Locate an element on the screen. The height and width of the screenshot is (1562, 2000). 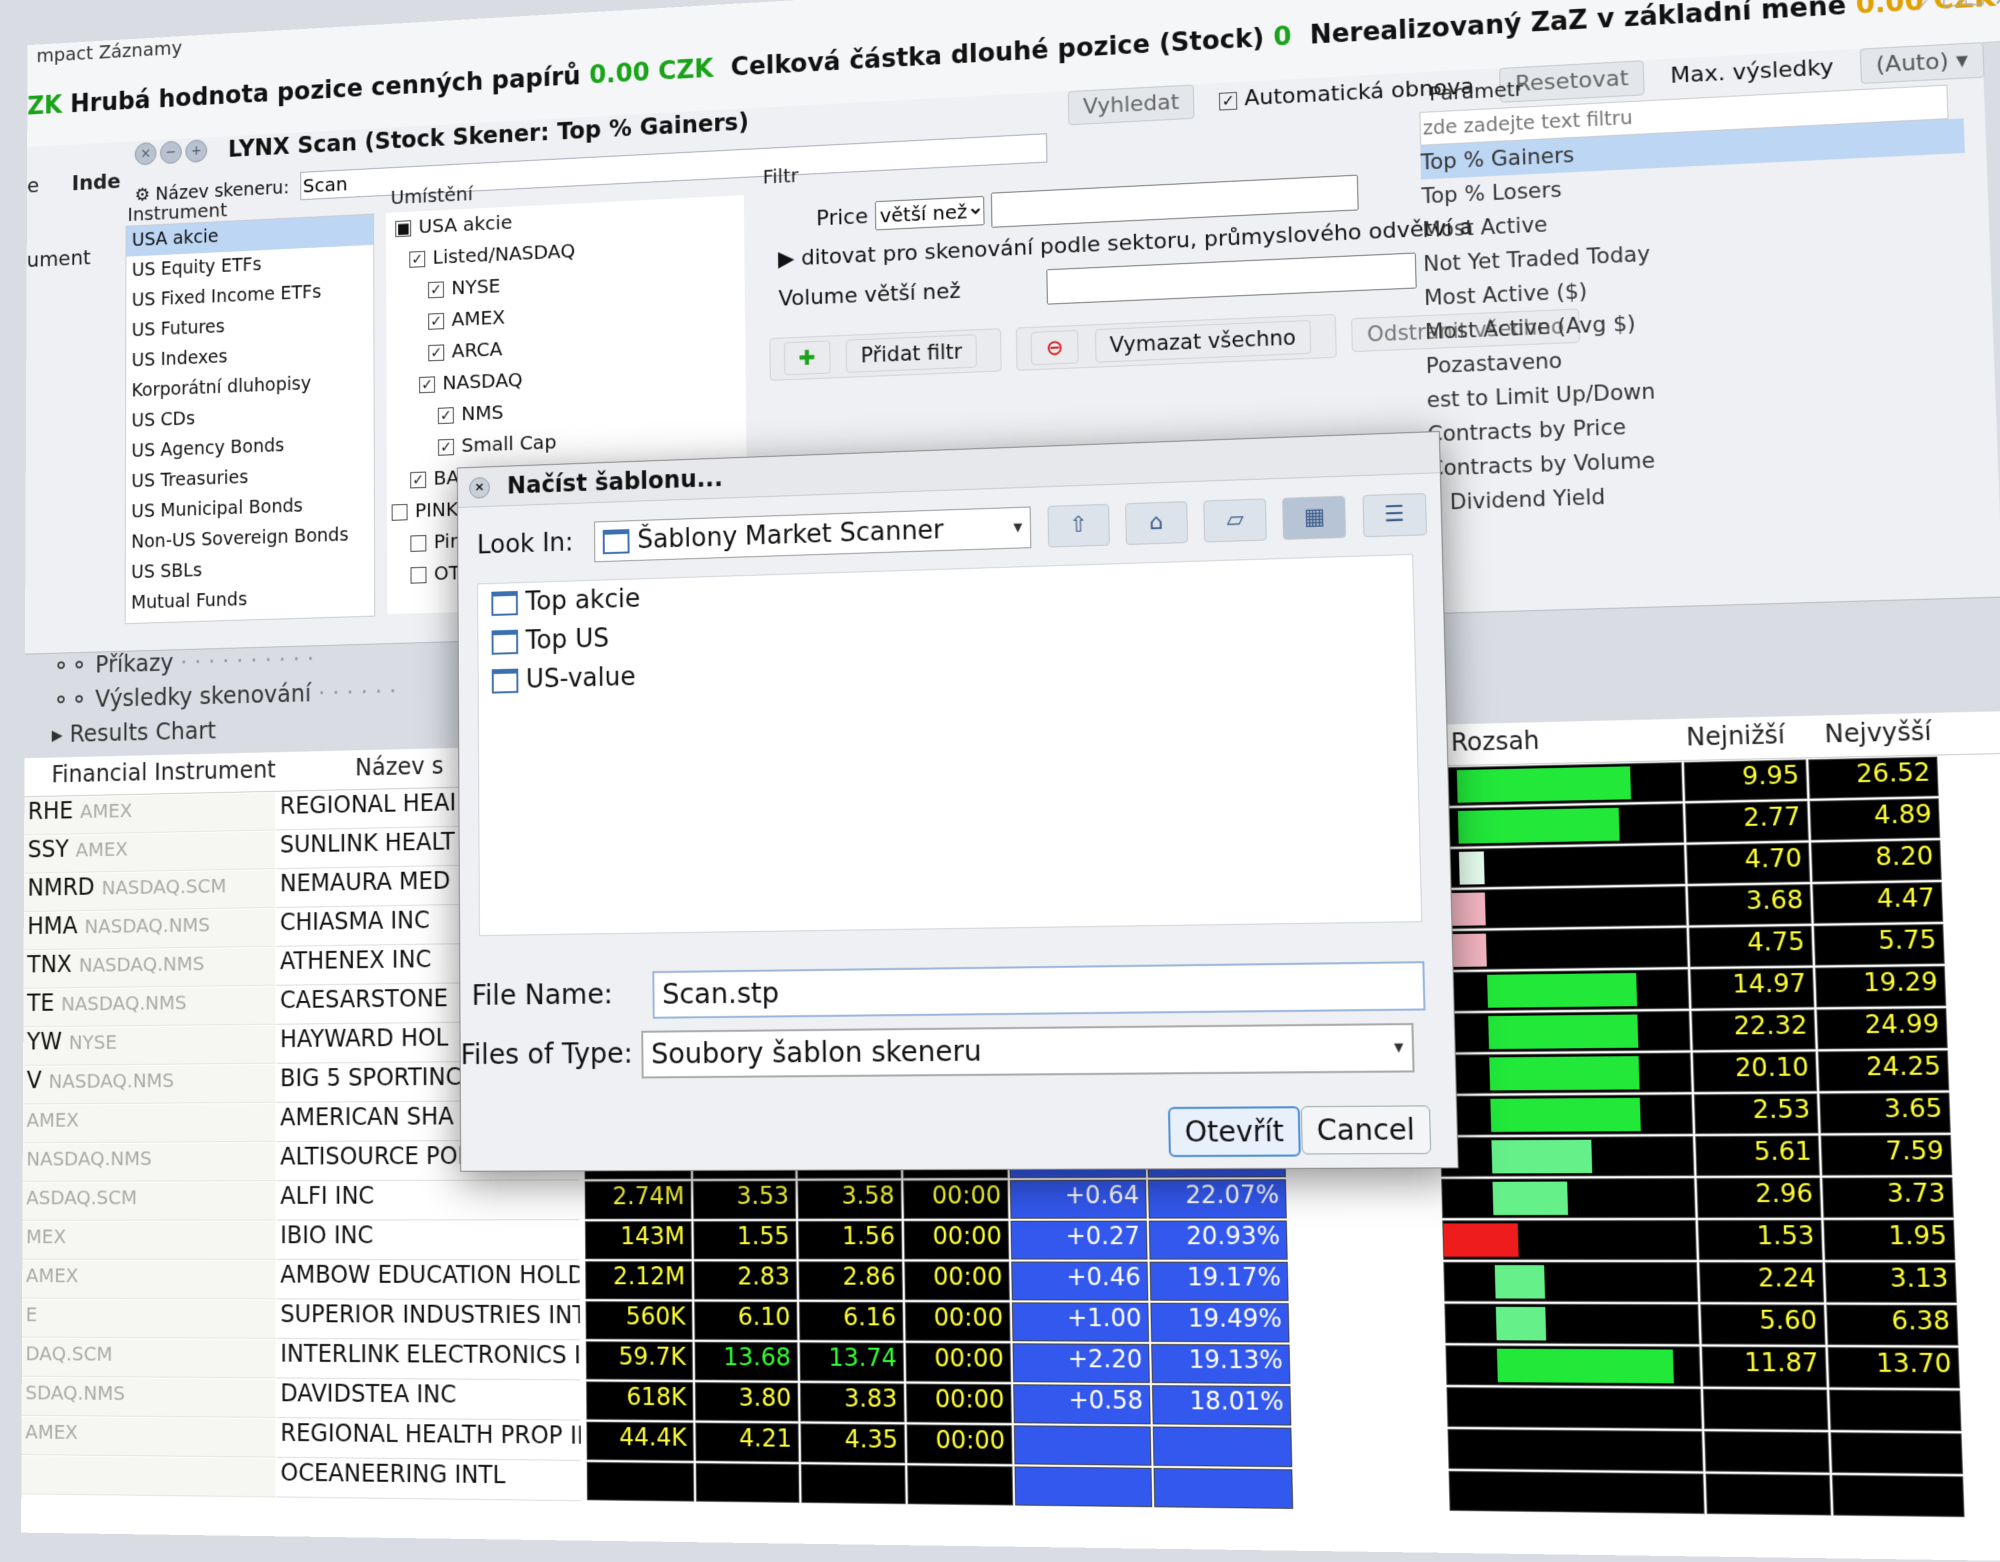
symbol-cell: RHE AMEX is located at coordinates (149, 814).